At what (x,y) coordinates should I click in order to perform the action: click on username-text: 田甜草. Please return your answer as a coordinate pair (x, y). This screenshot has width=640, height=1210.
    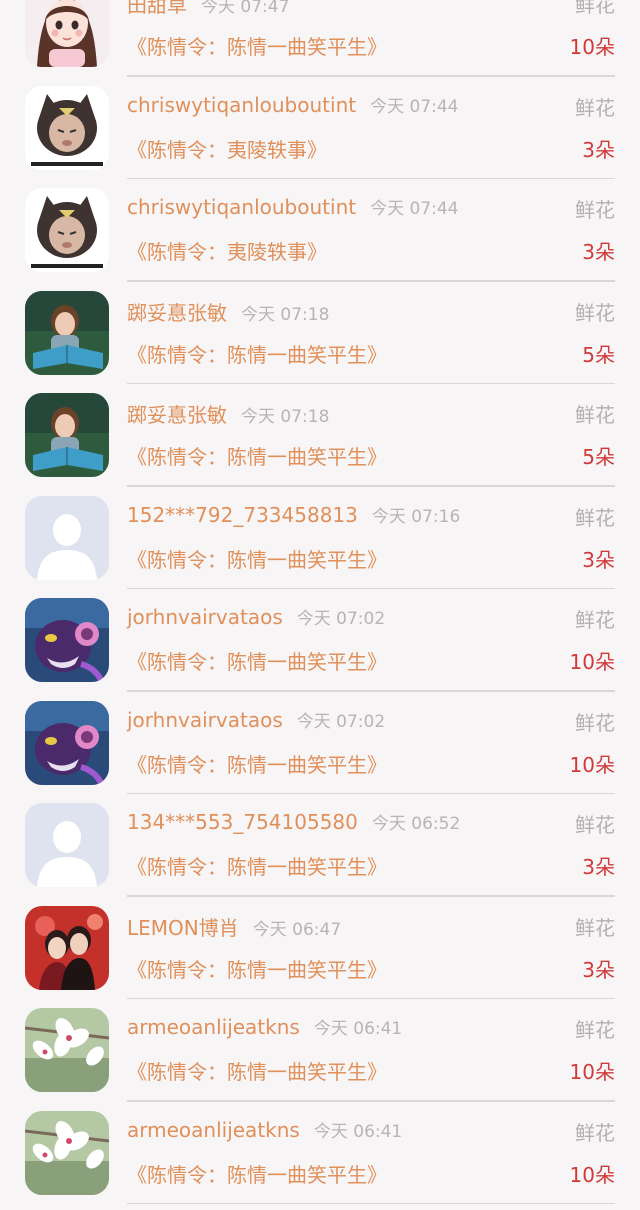
    Looking at the image, I should click on (157, 8).